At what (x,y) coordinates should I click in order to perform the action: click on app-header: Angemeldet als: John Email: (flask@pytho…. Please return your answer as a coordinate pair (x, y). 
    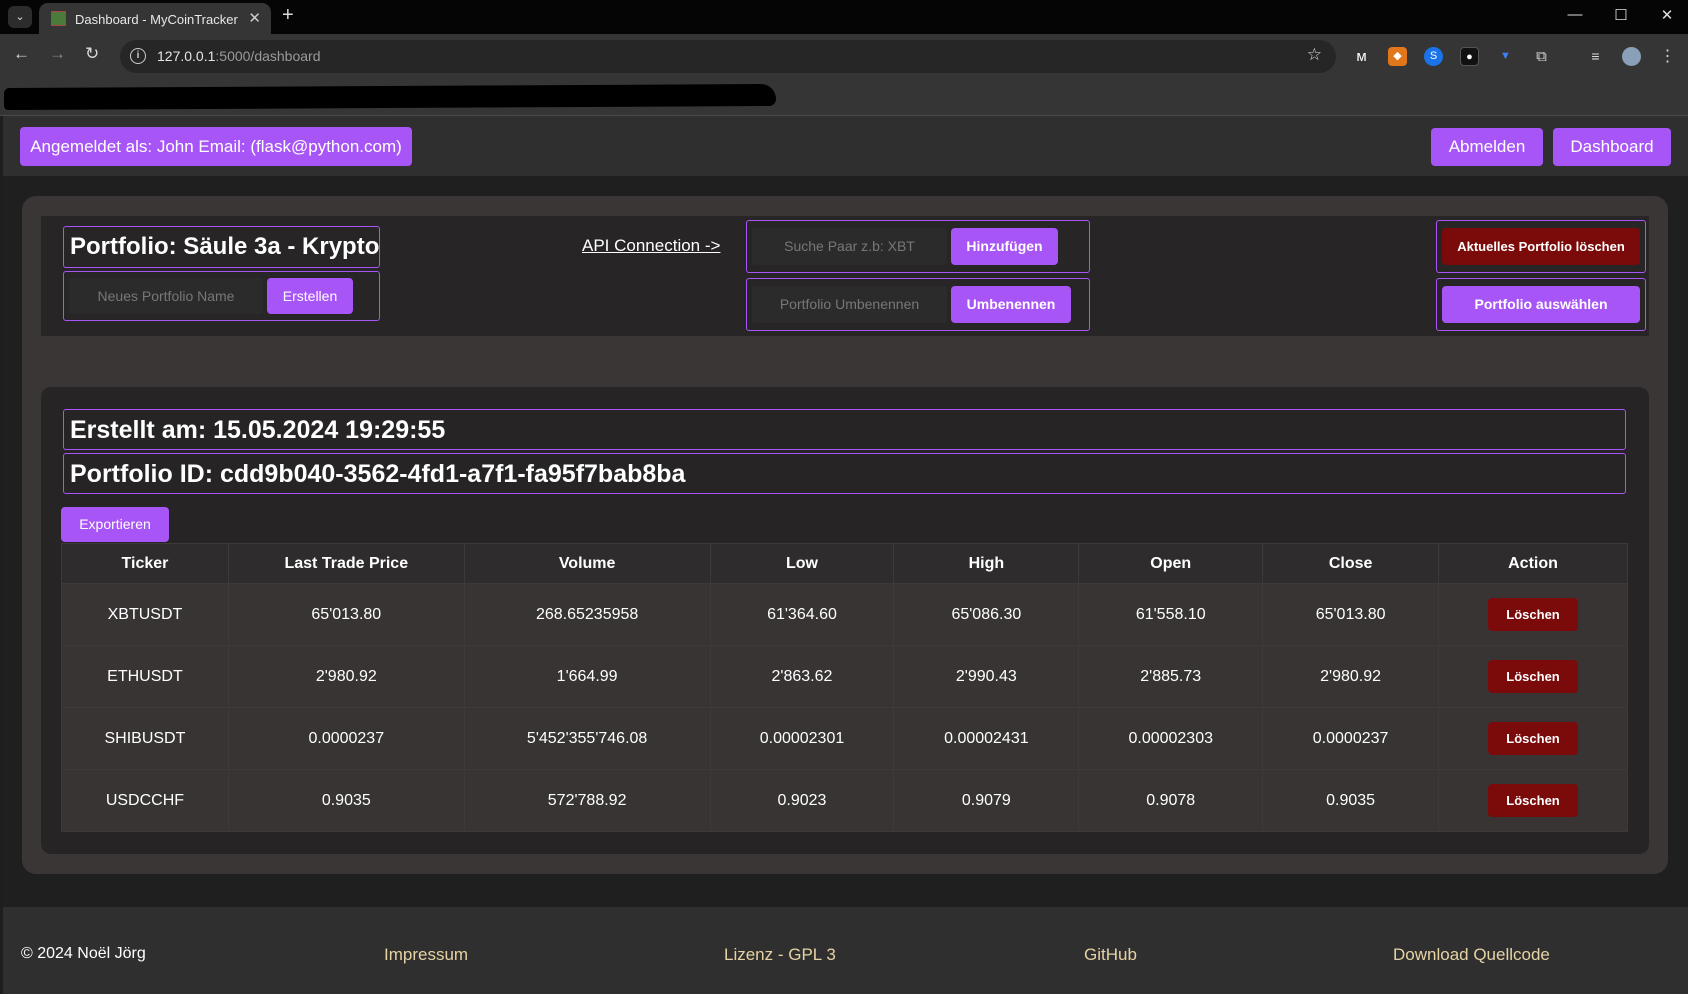
    Looking at the image, I should click on (845, 146).